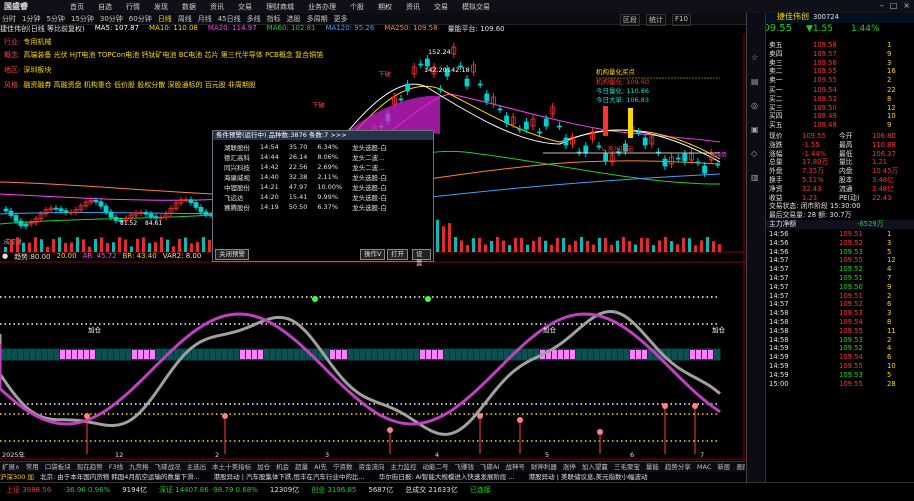 This screenshot has height=501, width=914. What do you see at coordinates (830, 125) in the screenshot?
I see `bid-row: 买五 109.48 9` at bounding box center [830, 125].